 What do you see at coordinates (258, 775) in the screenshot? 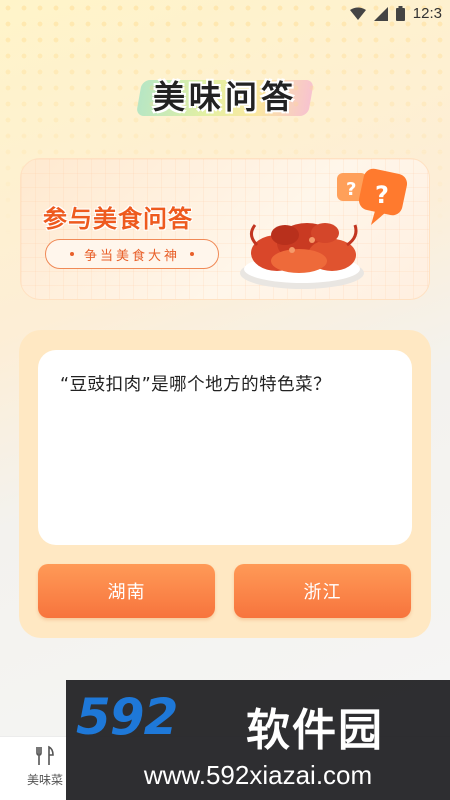
I see `watermark-url: www.592xiazai.com` at bounding box center [258, 775].